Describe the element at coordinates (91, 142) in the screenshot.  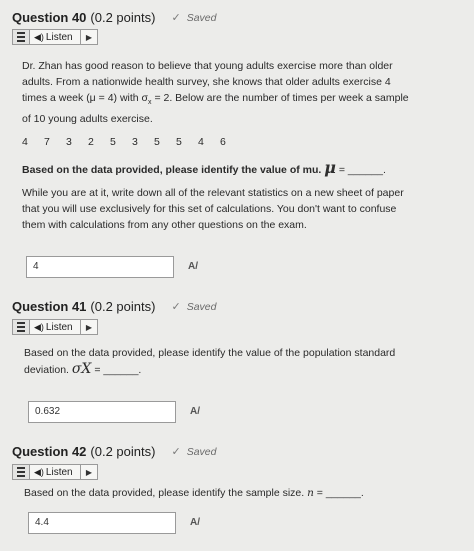
I see `data-value: 2` at that location.